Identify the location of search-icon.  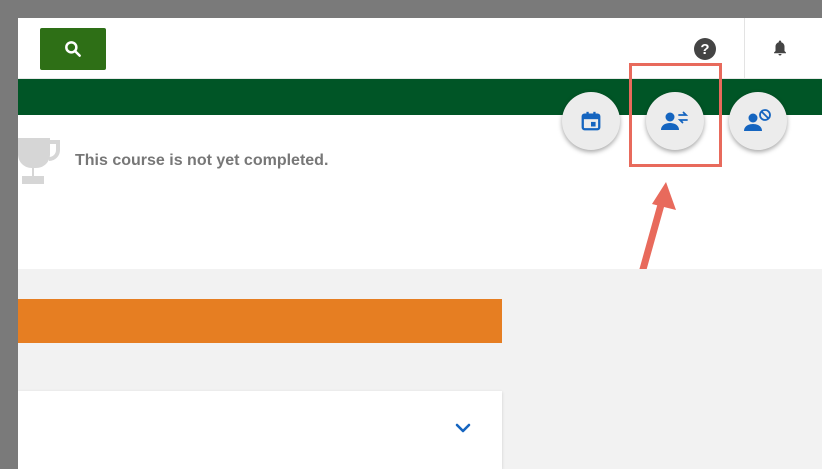
(73, 49).